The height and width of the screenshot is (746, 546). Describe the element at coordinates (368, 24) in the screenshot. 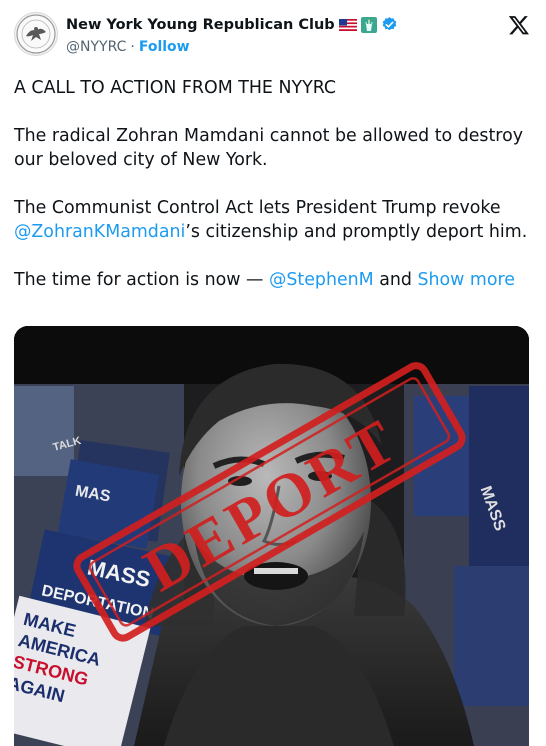

I see `statue-of-liberty-icon` at that location.